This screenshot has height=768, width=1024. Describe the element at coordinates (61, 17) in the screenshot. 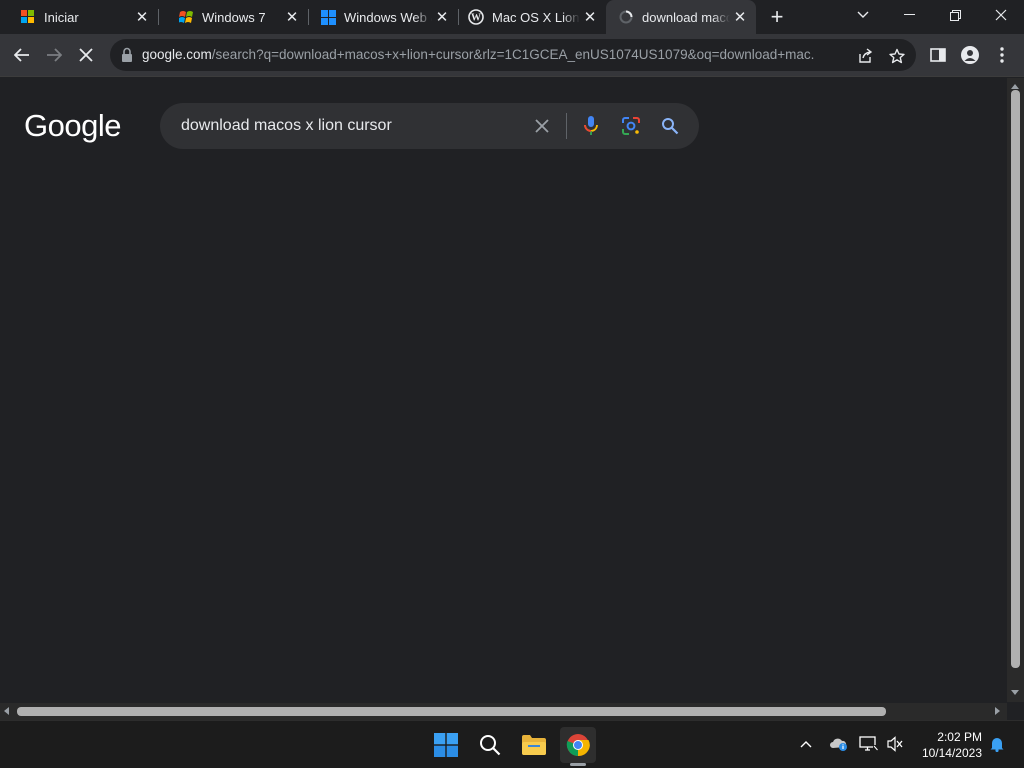

I see `tab-title: Iniciar` at that location.